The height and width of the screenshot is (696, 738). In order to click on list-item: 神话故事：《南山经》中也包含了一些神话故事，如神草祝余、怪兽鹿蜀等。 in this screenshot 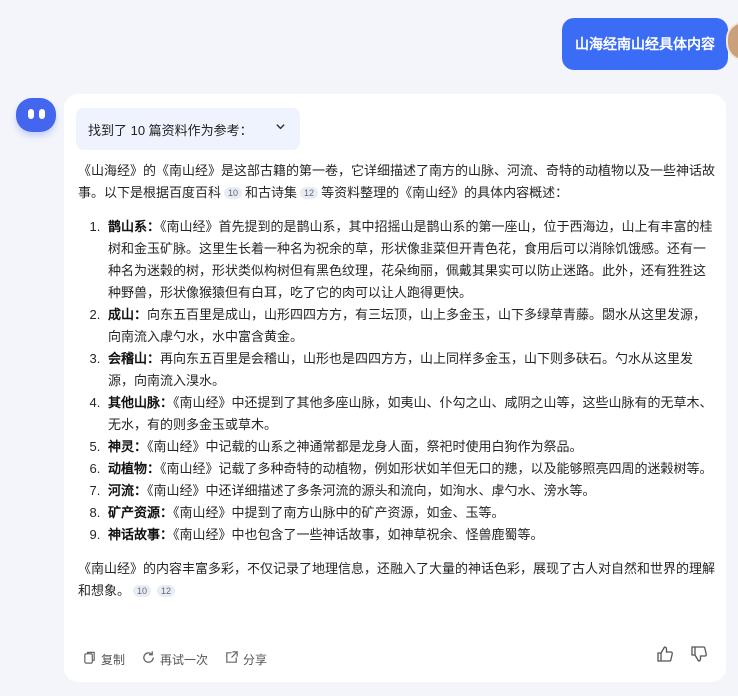, I will do `click(410, 535)`.